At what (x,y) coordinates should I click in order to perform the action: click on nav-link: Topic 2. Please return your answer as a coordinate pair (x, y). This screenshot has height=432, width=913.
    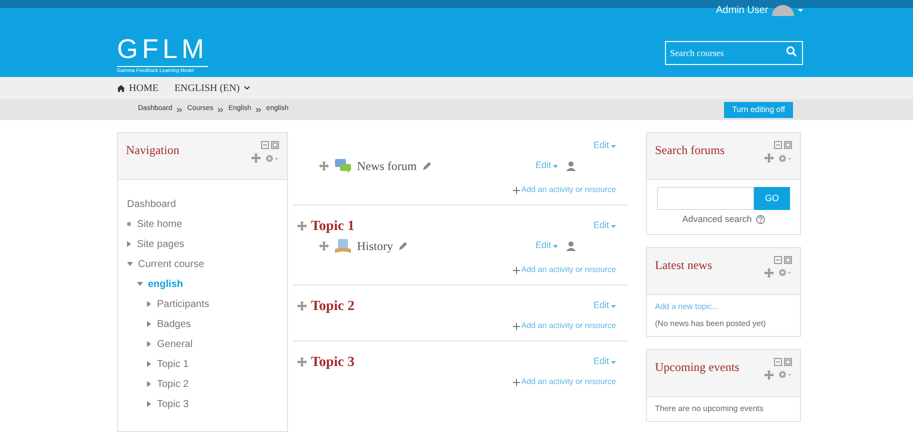
    Looking at the image, I should click on (173, 384).